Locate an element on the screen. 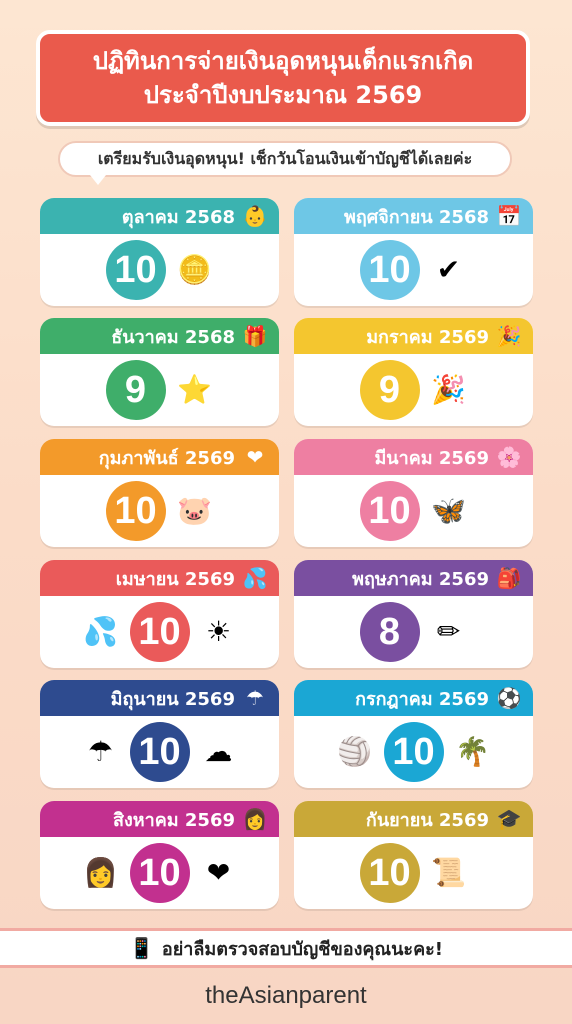  month-card-header: พฤษภาคม 2569 🎒 is located at coordinates (413, 578).